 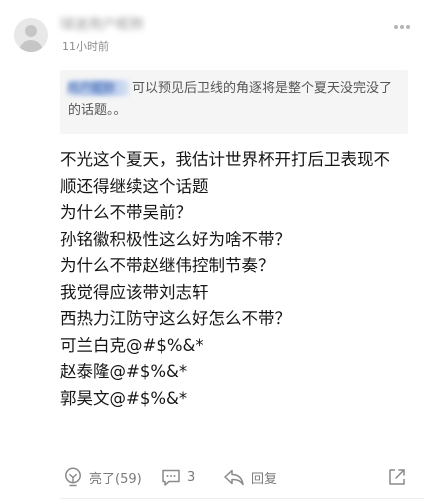 I want to click on comment-line: 赵泰隆@#$%&*, so click(x=124, y=371).